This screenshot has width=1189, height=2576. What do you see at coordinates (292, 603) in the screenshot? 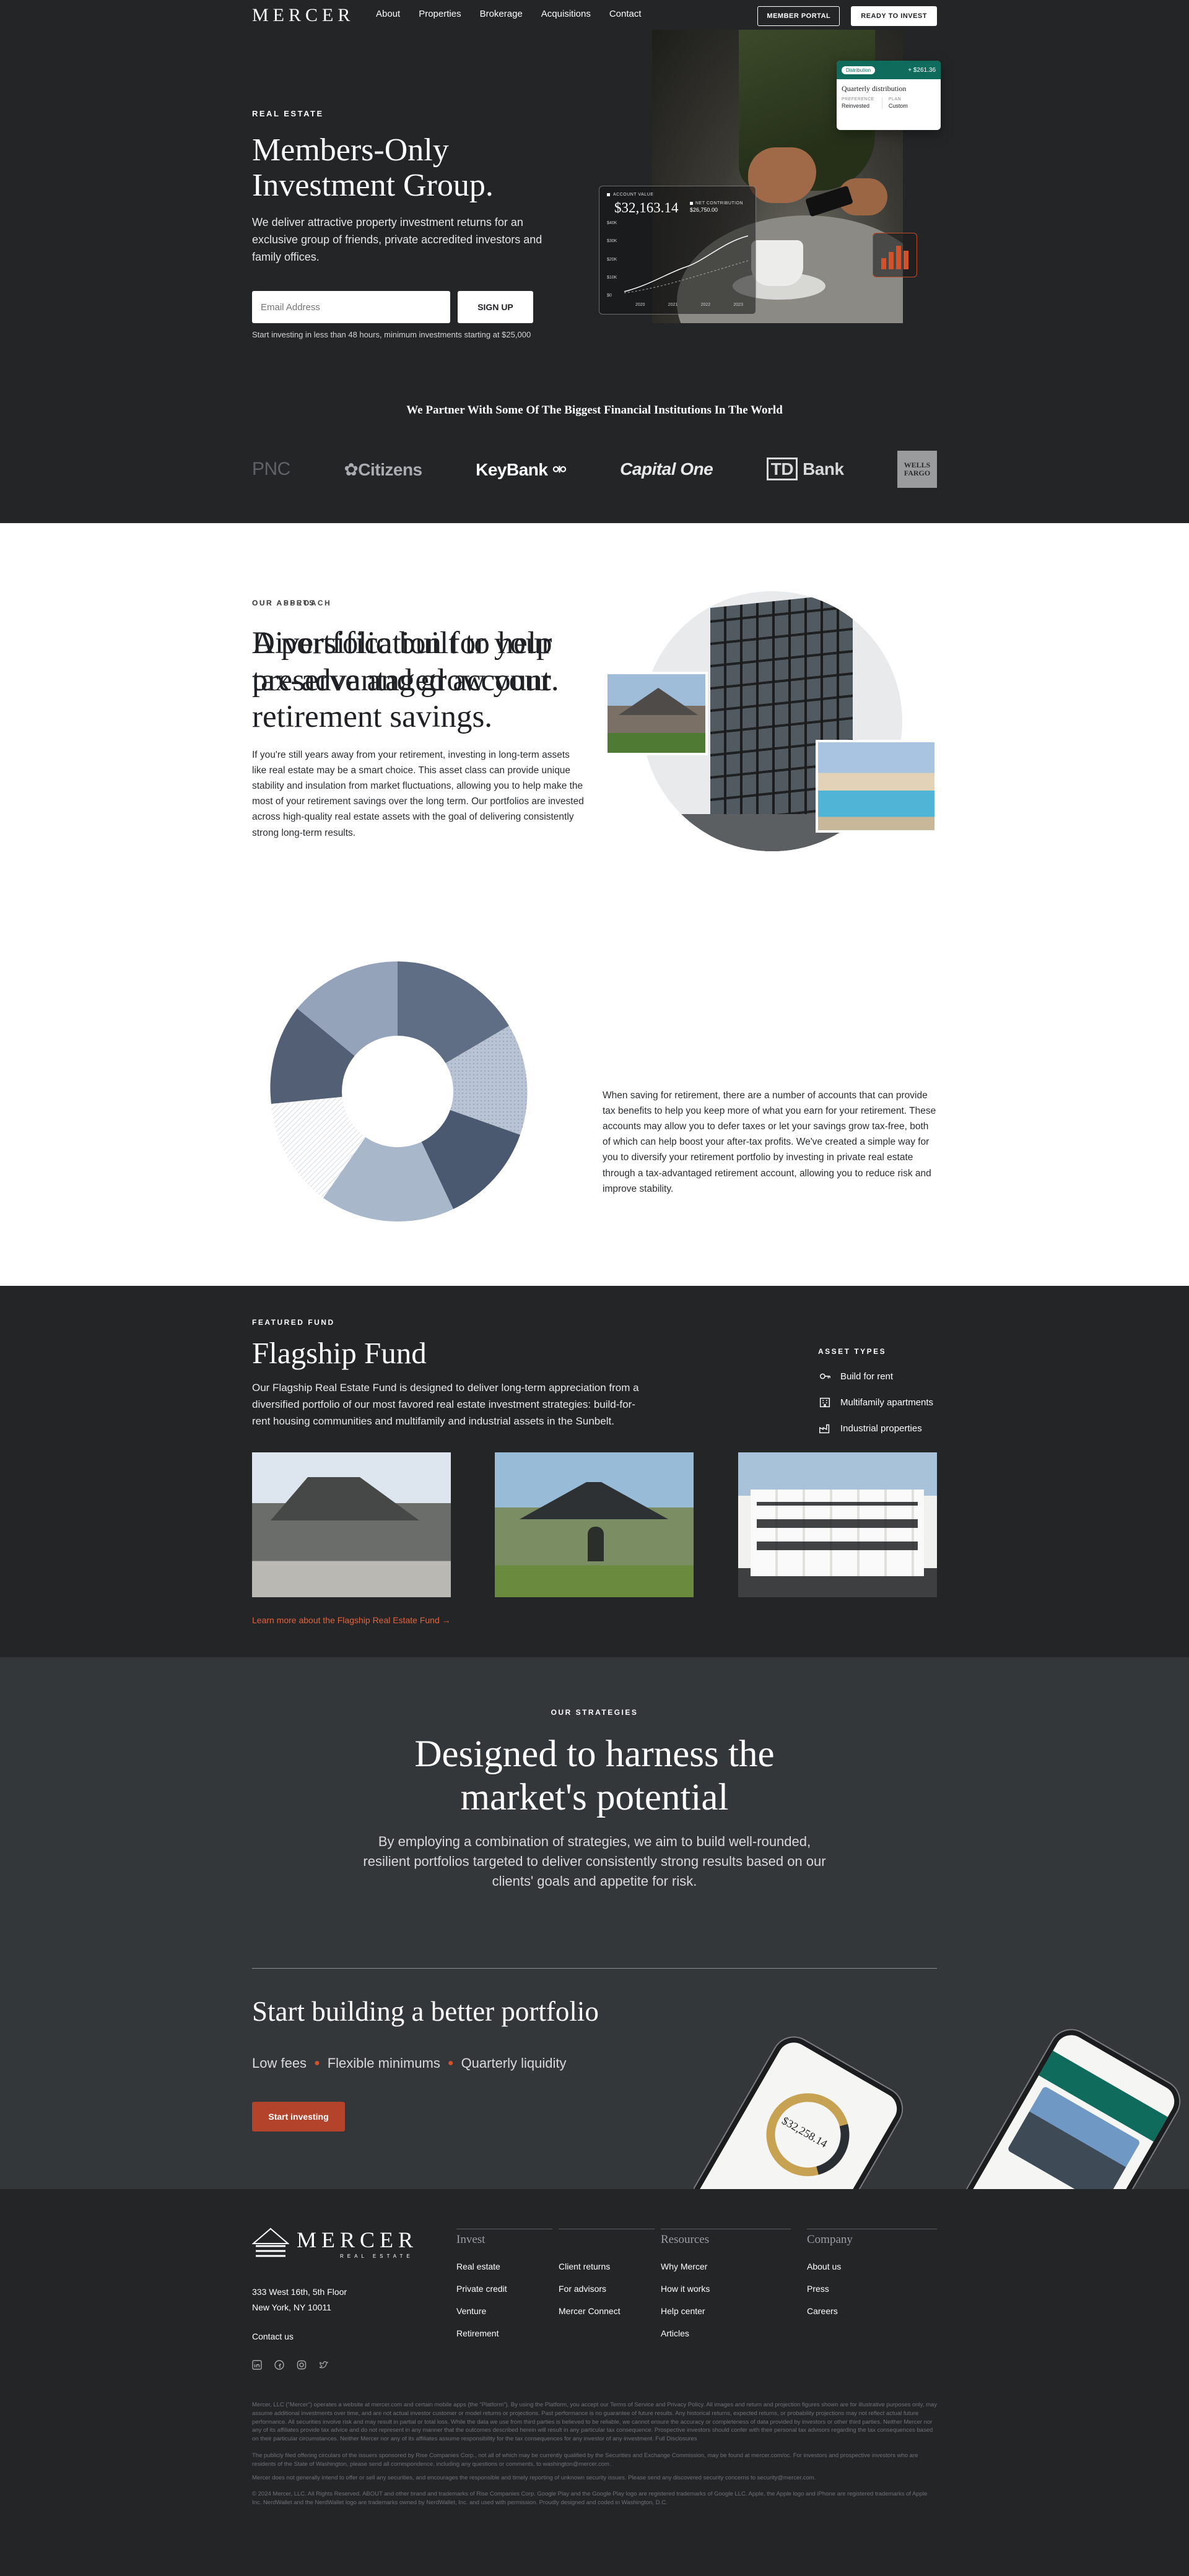
I see `approach-eyebrow: OUR APPROACH` at bounding box center [292, 603].